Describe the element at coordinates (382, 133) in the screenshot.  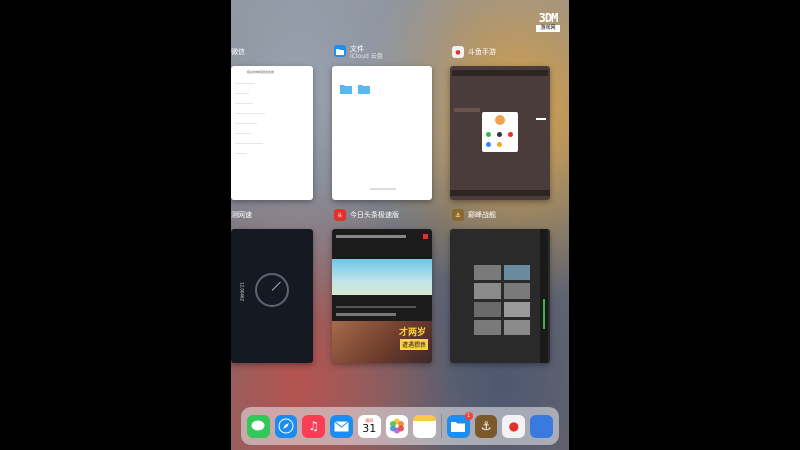
I see `app-card-files` at that location.